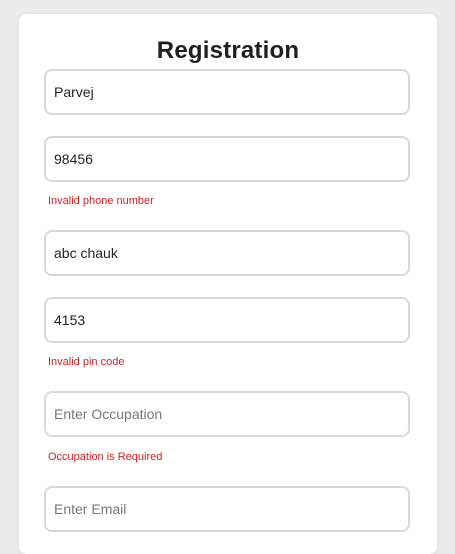  Describe the element at coordinates (101, 201) in the screenshot. I see `phone-error: Invalid phone number` at that location.